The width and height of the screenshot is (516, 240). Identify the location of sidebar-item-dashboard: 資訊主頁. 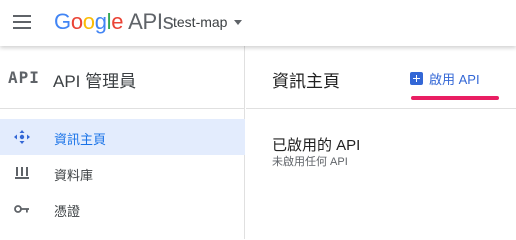
(122, 137).